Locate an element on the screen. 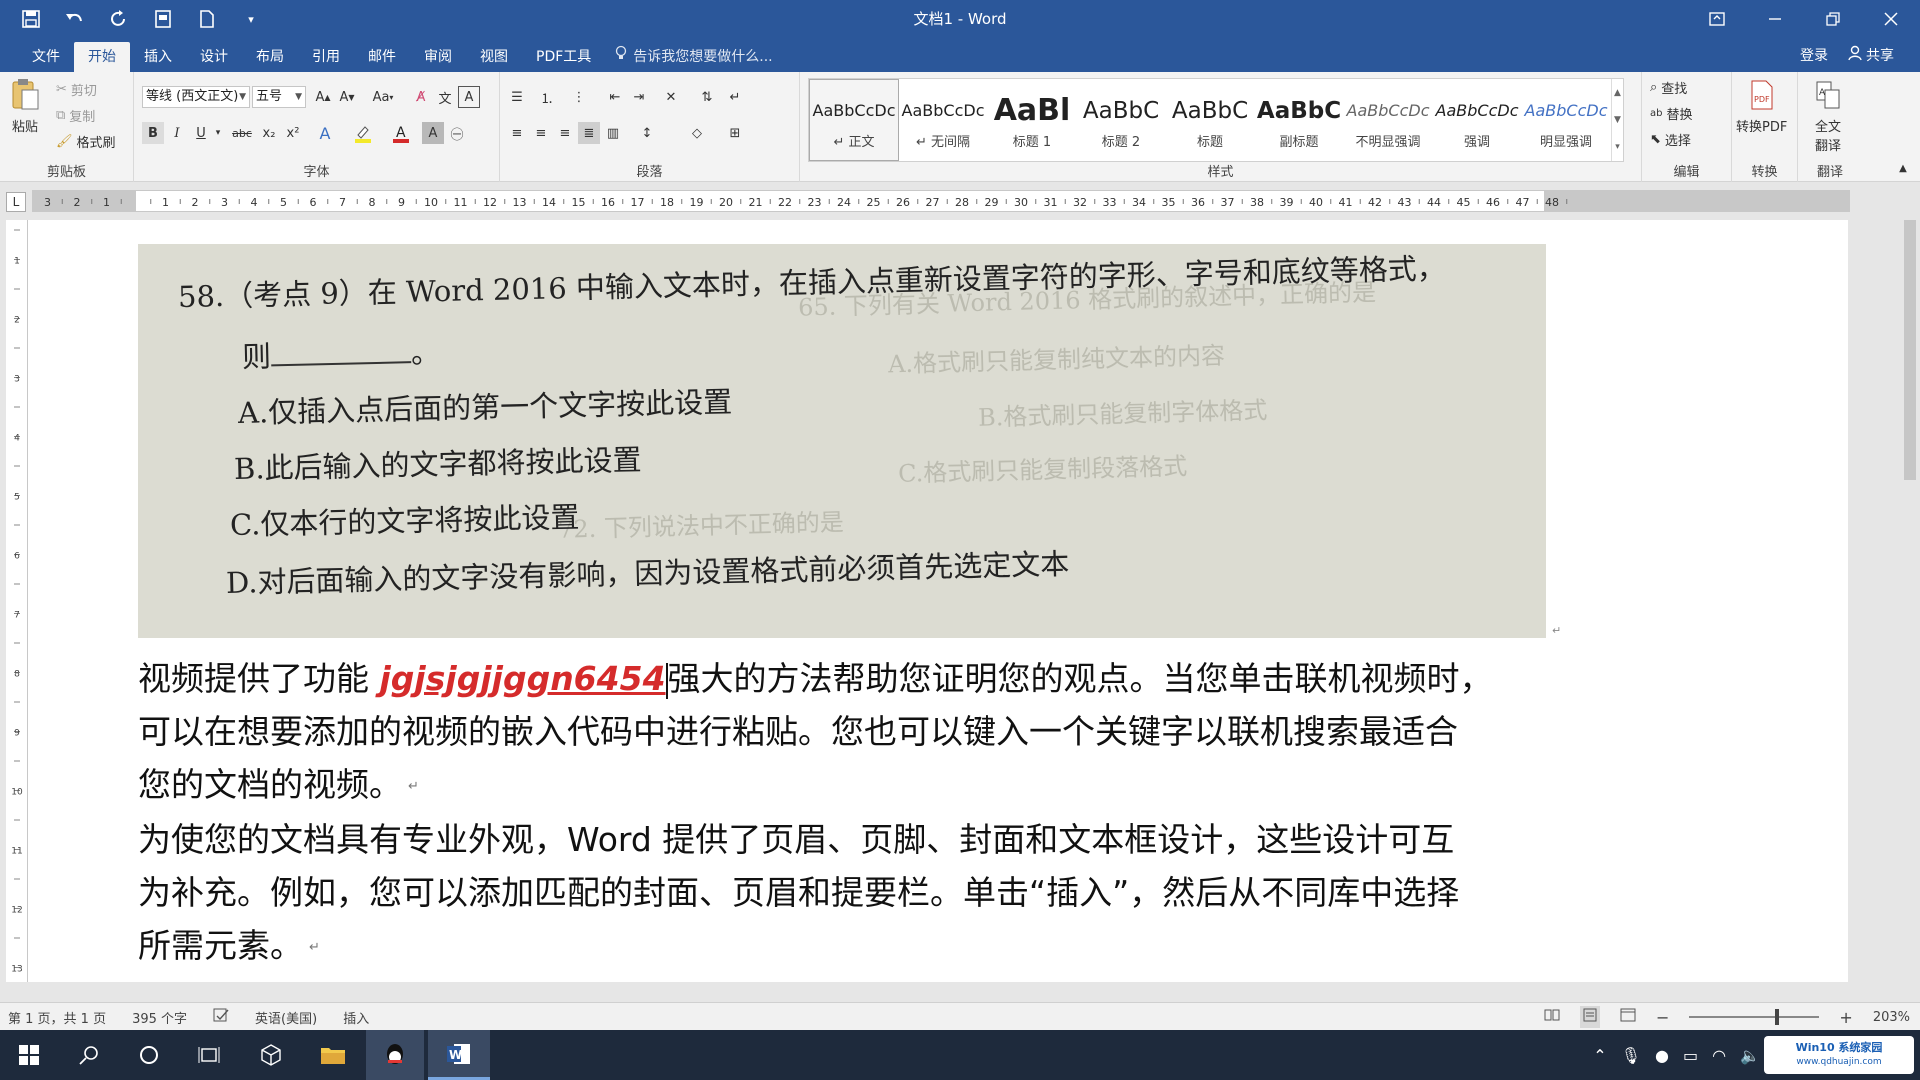 The height and width of the screenshot is (1080, 1920). find-button: ⌕ 查找 is located at coordinates (1668, 87).